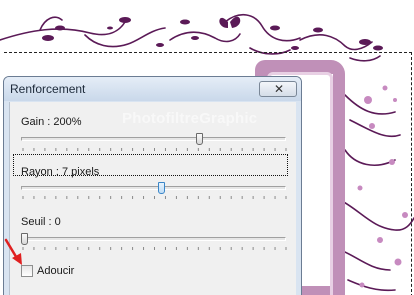 The width and height of the screenshot is (414, 295). What do you see at coordinates (55, 271) in the screenshot?
I see `adoucir-label: Adoucir` at bounding box center [55, 271].